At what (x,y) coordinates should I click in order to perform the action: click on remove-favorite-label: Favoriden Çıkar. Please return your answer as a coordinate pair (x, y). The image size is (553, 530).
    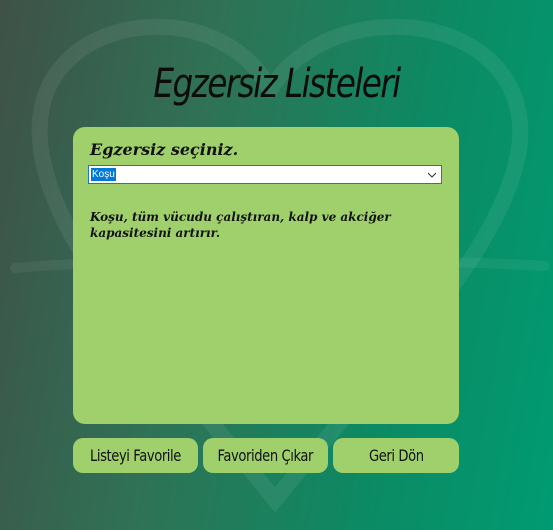
    Looking at the image, I should click on (265, 455).